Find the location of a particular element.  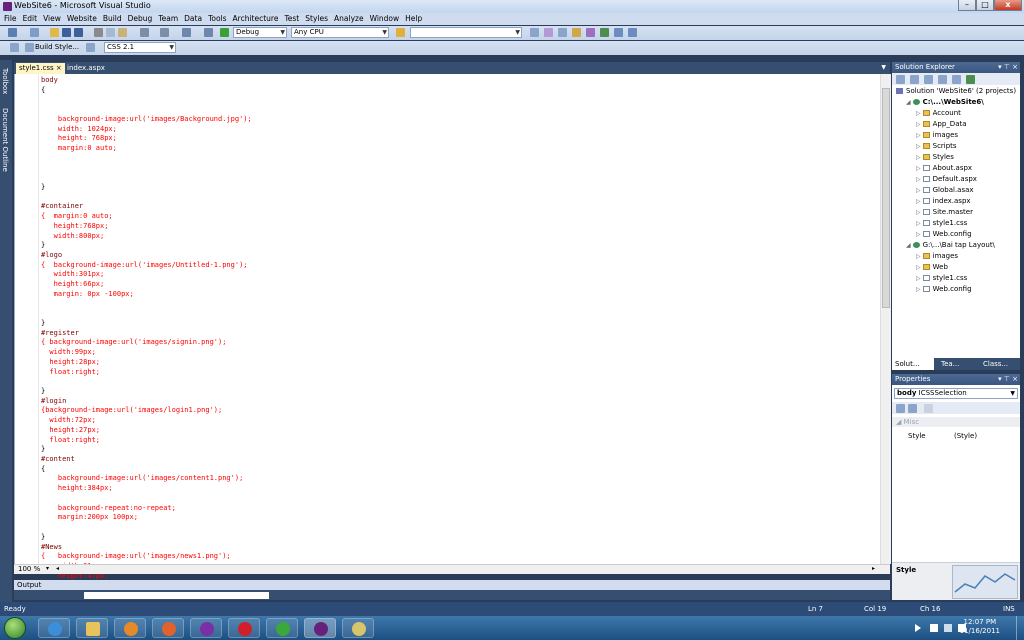

code-line: height:66px; is located at coordinates (146, 285).